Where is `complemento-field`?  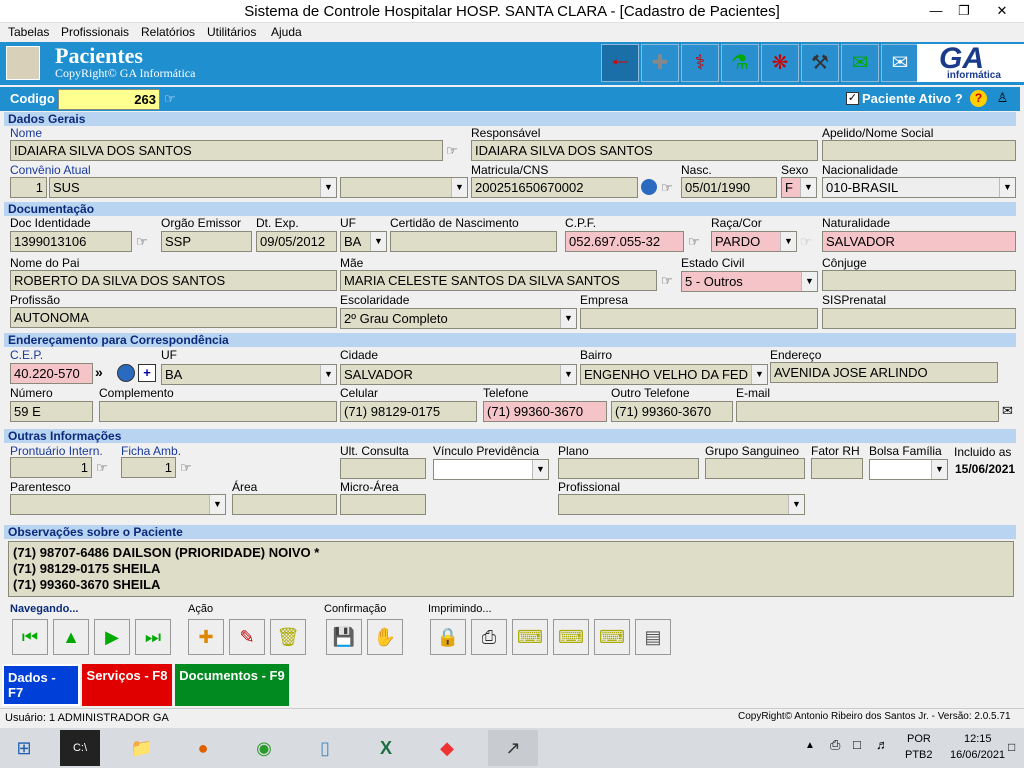
complemento-field is located at coordinates (218, 411).